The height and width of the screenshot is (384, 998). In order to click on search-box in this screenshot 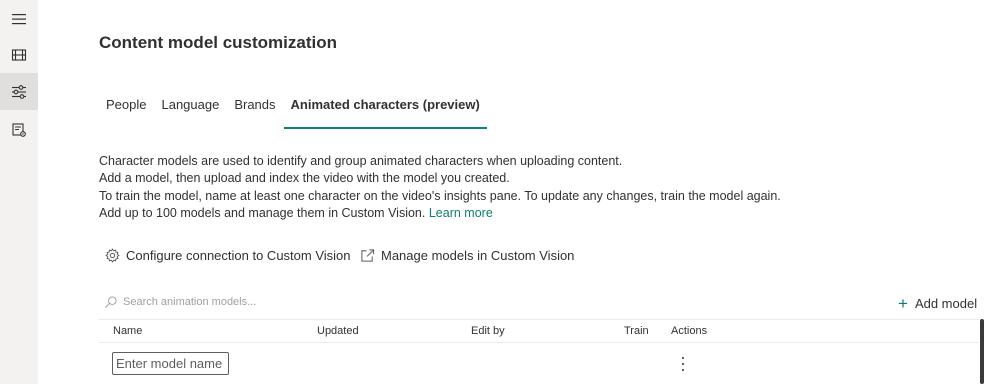, I will do `click(254, 302)`.